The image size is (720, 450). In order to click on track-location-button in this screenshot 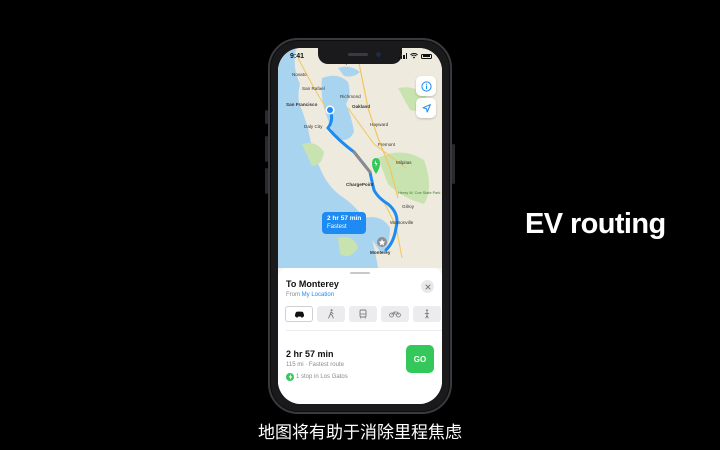, I will do `click(426, 108)`.